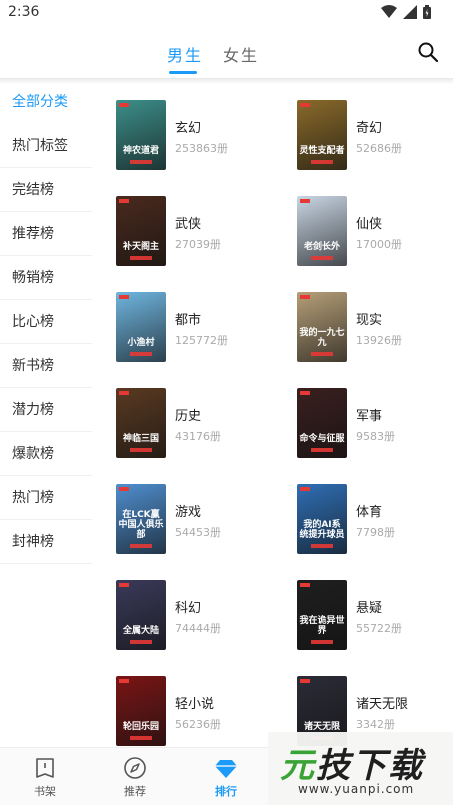 The height and width of the screenshot is (805, 453). I want to click on category-name: 历史, so click(188, 416).